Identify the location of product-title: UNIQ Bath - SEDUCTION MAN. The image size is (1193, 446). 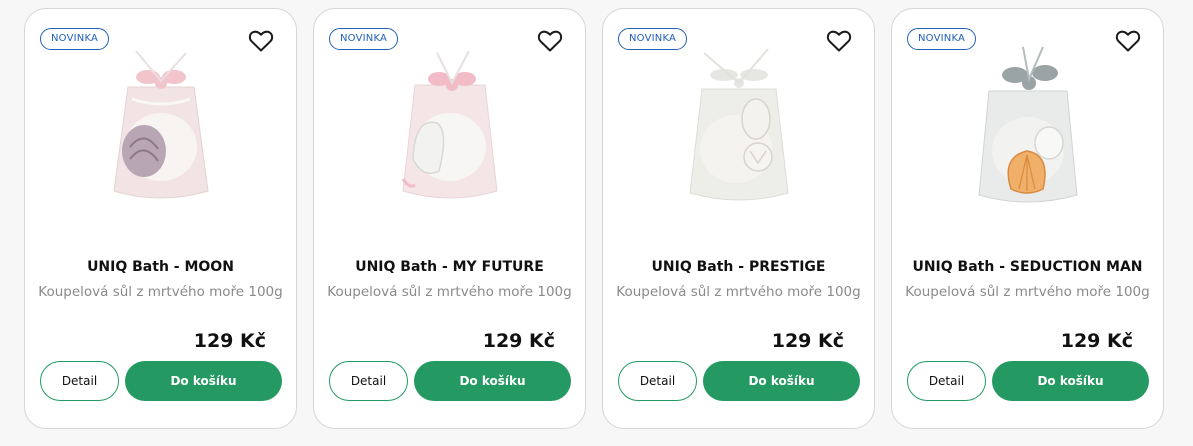
(1027, 267).